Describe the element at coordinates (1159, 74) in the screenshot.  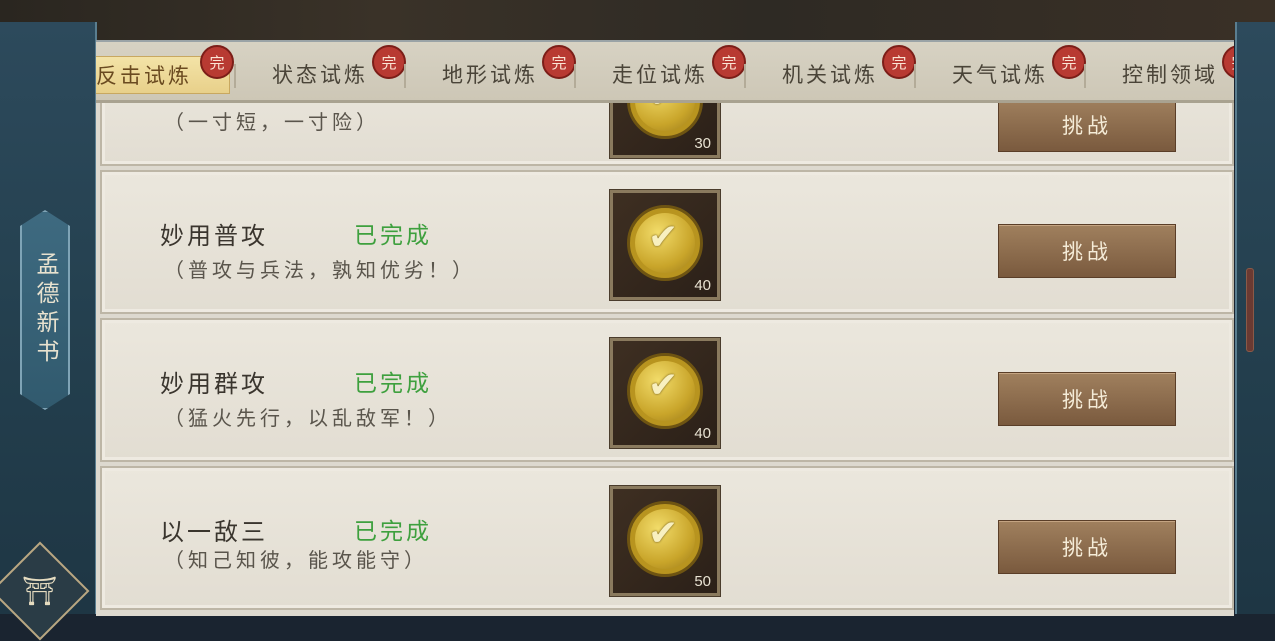
I see `tab-control-domain: 控制领域` at that location.